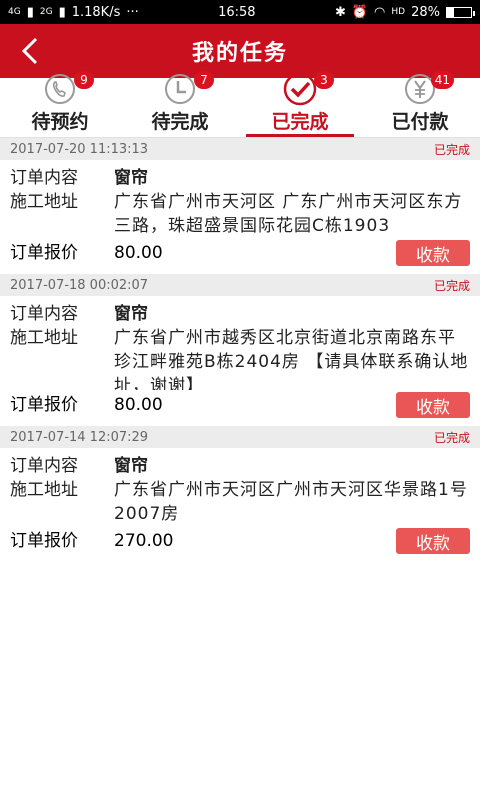 This screenshot has width=480, height=800. I want to click on signal-icon: ▮, so click(30, 12).